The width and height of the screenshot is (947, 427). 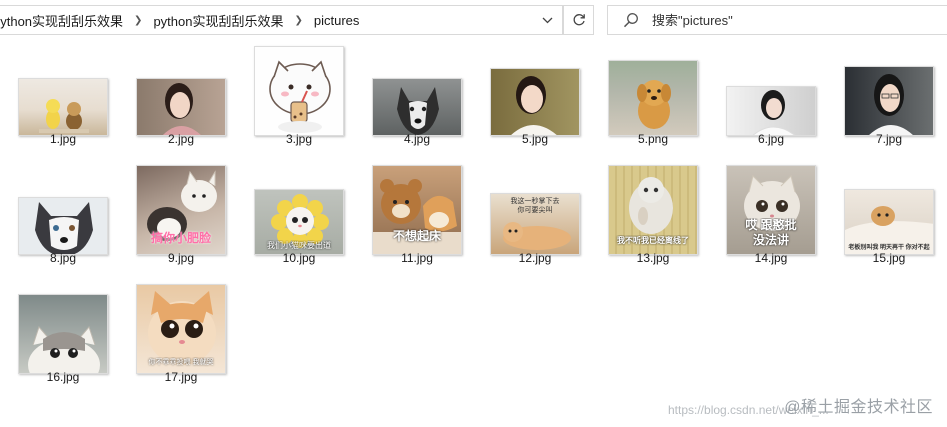 I want to click on file-name: 12.jpg, so click(x=535, y=258).